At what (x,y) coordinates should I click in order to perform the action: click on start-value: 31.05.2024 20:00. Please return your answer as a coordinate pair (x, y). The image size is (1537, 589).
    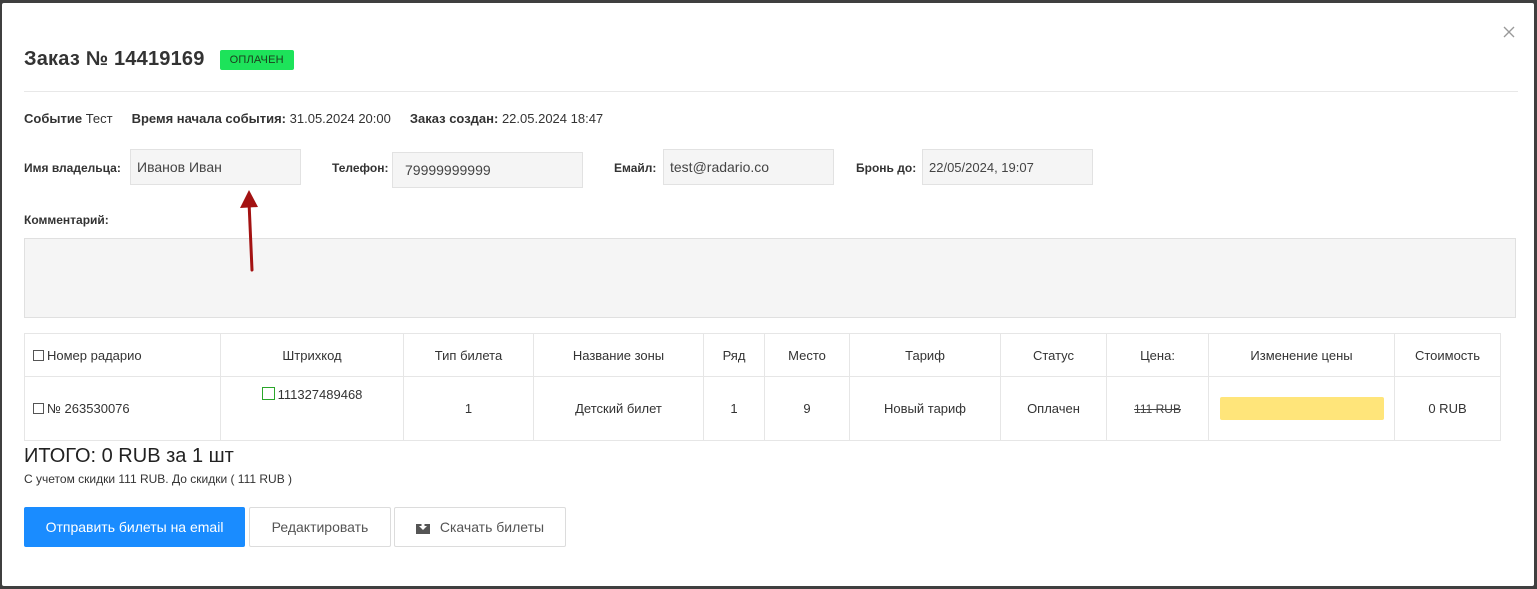
    Looking at the image, I should click on (340, 118).